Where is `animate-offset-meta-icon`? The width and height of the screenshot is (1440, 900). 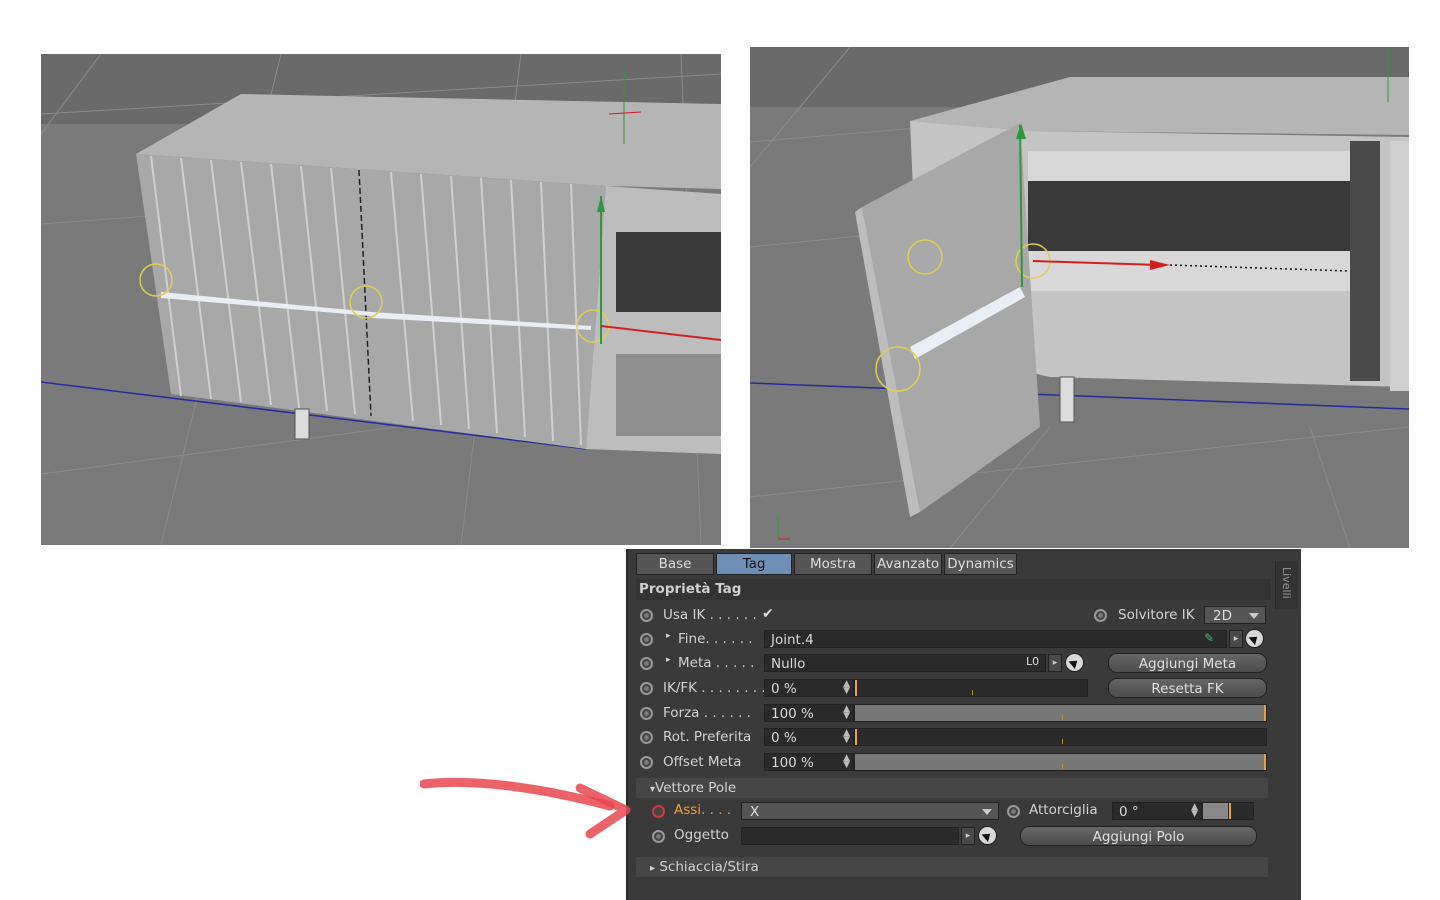 animate-offset-meta-icon is located at coordinates (646, 762).